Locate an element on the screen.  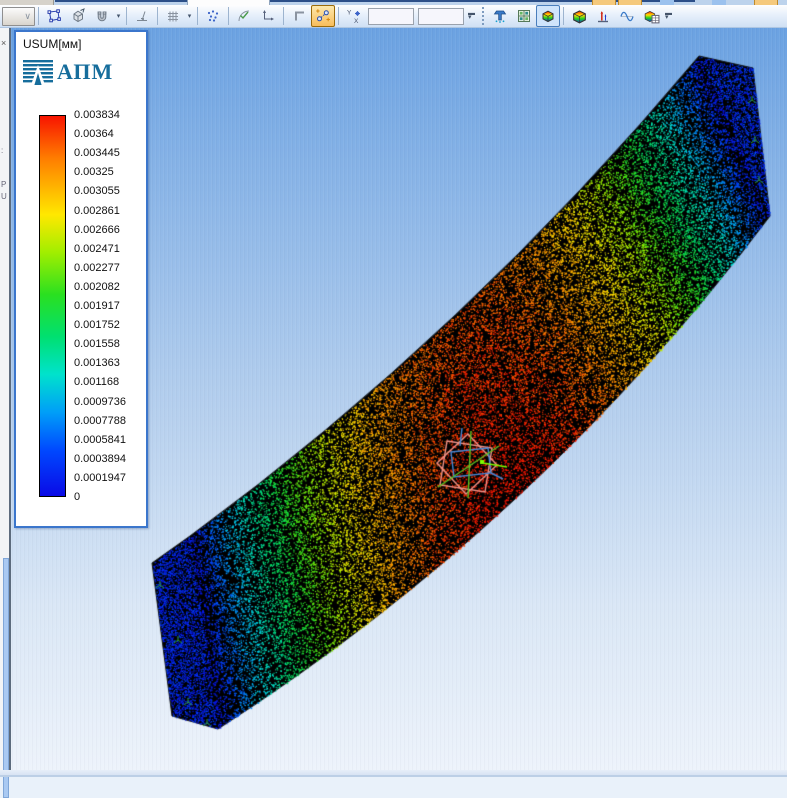
clipped-side-panel: × : P U is located at coordinates (5, 413).